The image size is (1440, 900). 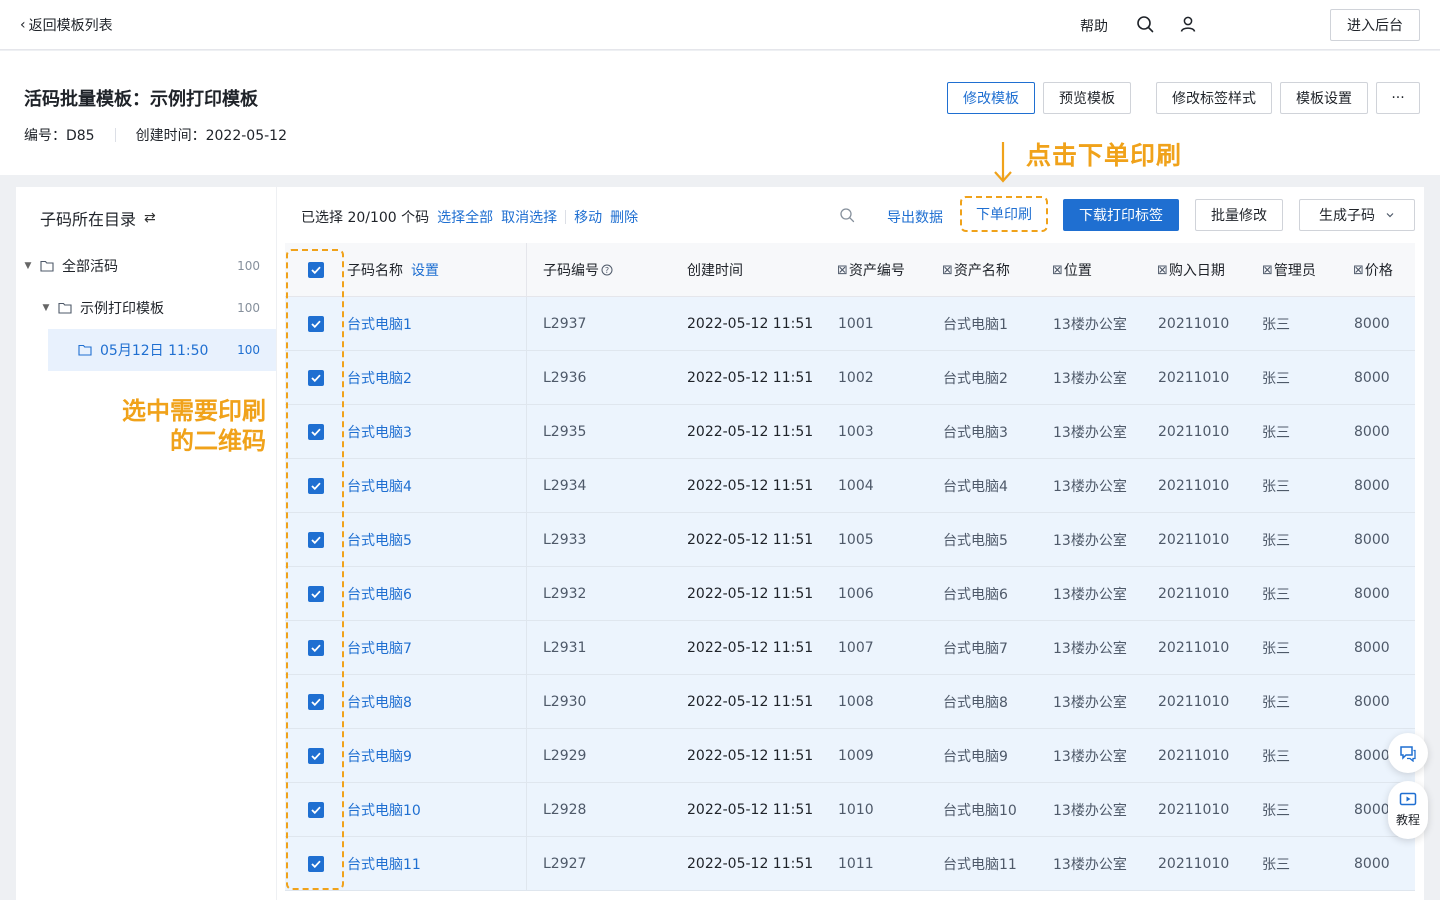 I want to click on header-asset-no-label: 资产编号, so click(x=876, y=271).